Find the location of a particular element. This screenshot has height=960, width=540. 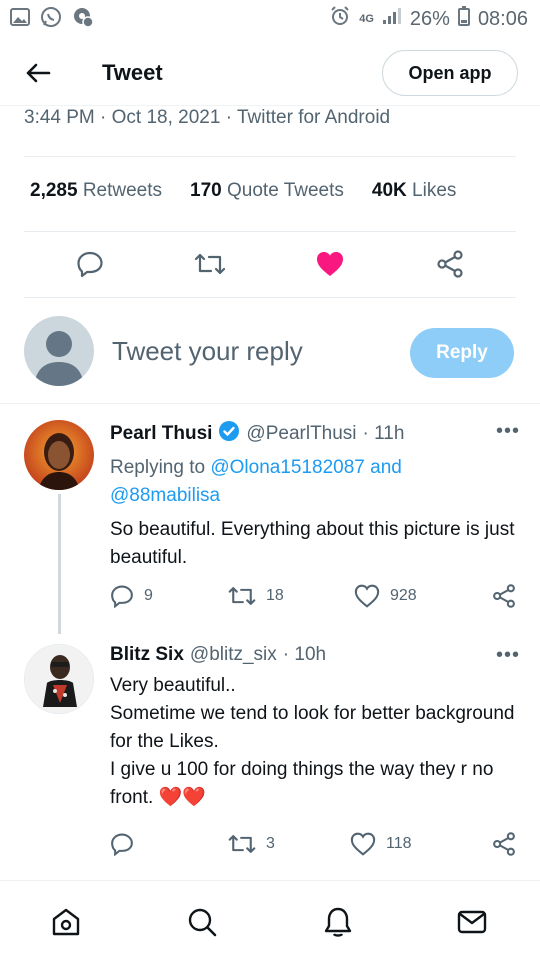

retweets-stat: 2,285 Retweets is located at coordinates (96, 191).